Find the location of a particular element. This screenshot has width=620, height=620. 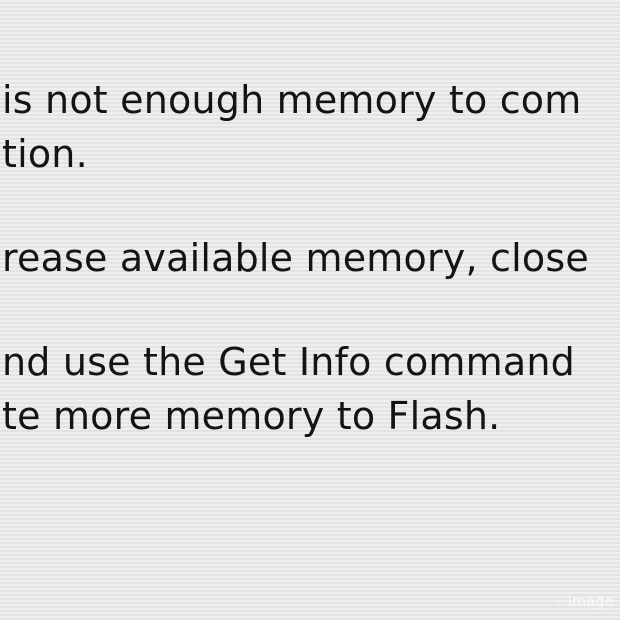

watermark-text: - image is located at coordinates (585, 602).